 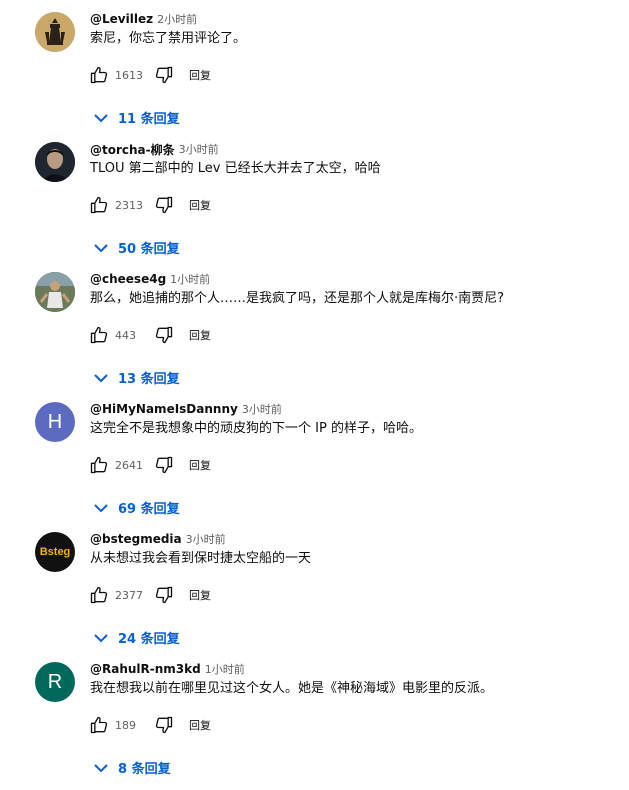 I want to click on comment-header: @torcha-柳条 3小时前, so click(x=154, y=149).